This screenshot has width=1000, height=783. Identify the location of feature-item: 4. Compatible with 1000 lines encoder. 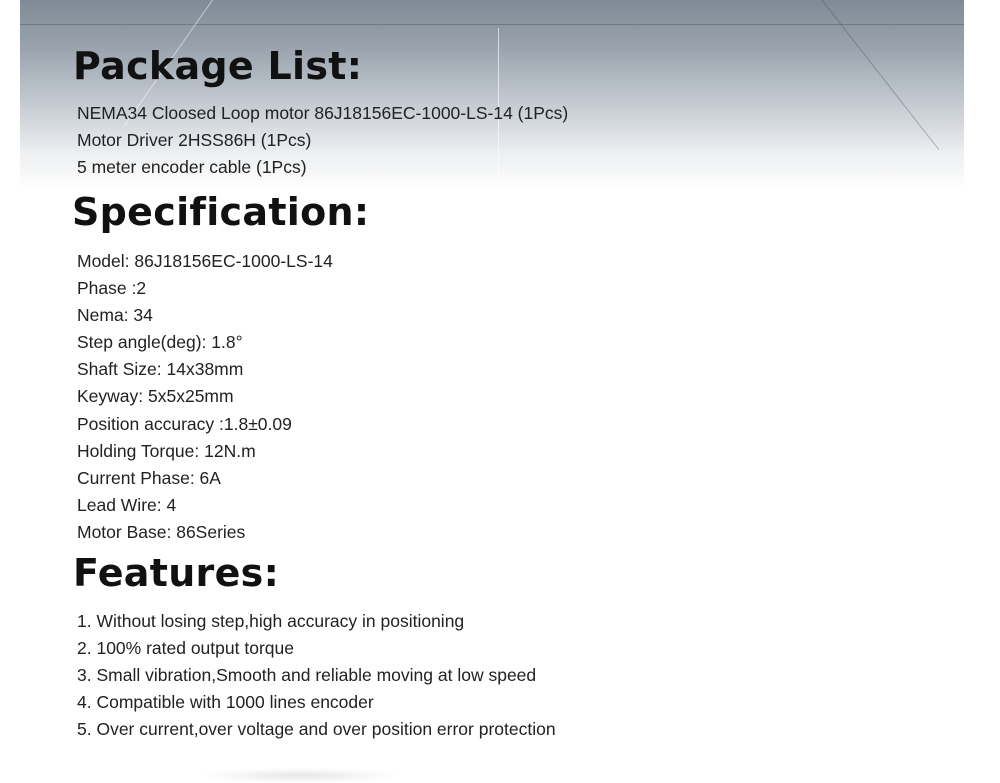
(225, 702).